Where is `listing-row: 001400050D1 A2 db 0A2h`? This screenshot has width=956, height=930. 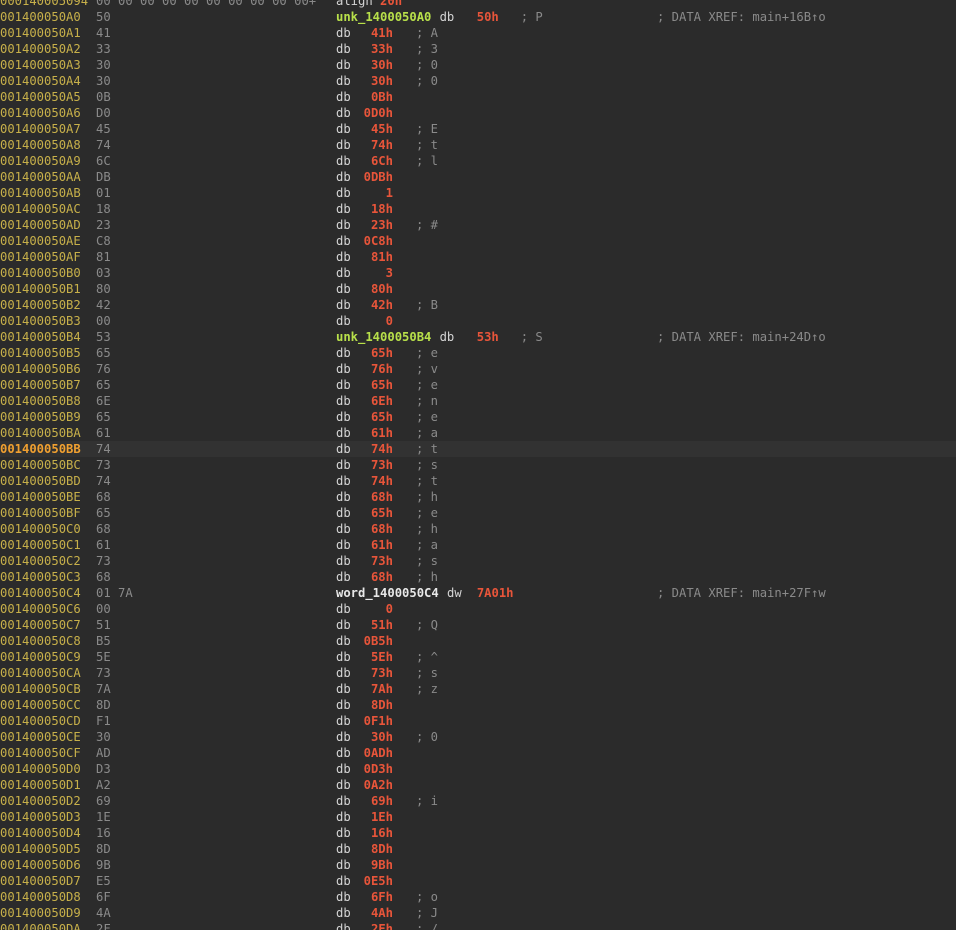
listing-row: 001400050D1 A2 db 0A2h is located at coordinates (478, 785).